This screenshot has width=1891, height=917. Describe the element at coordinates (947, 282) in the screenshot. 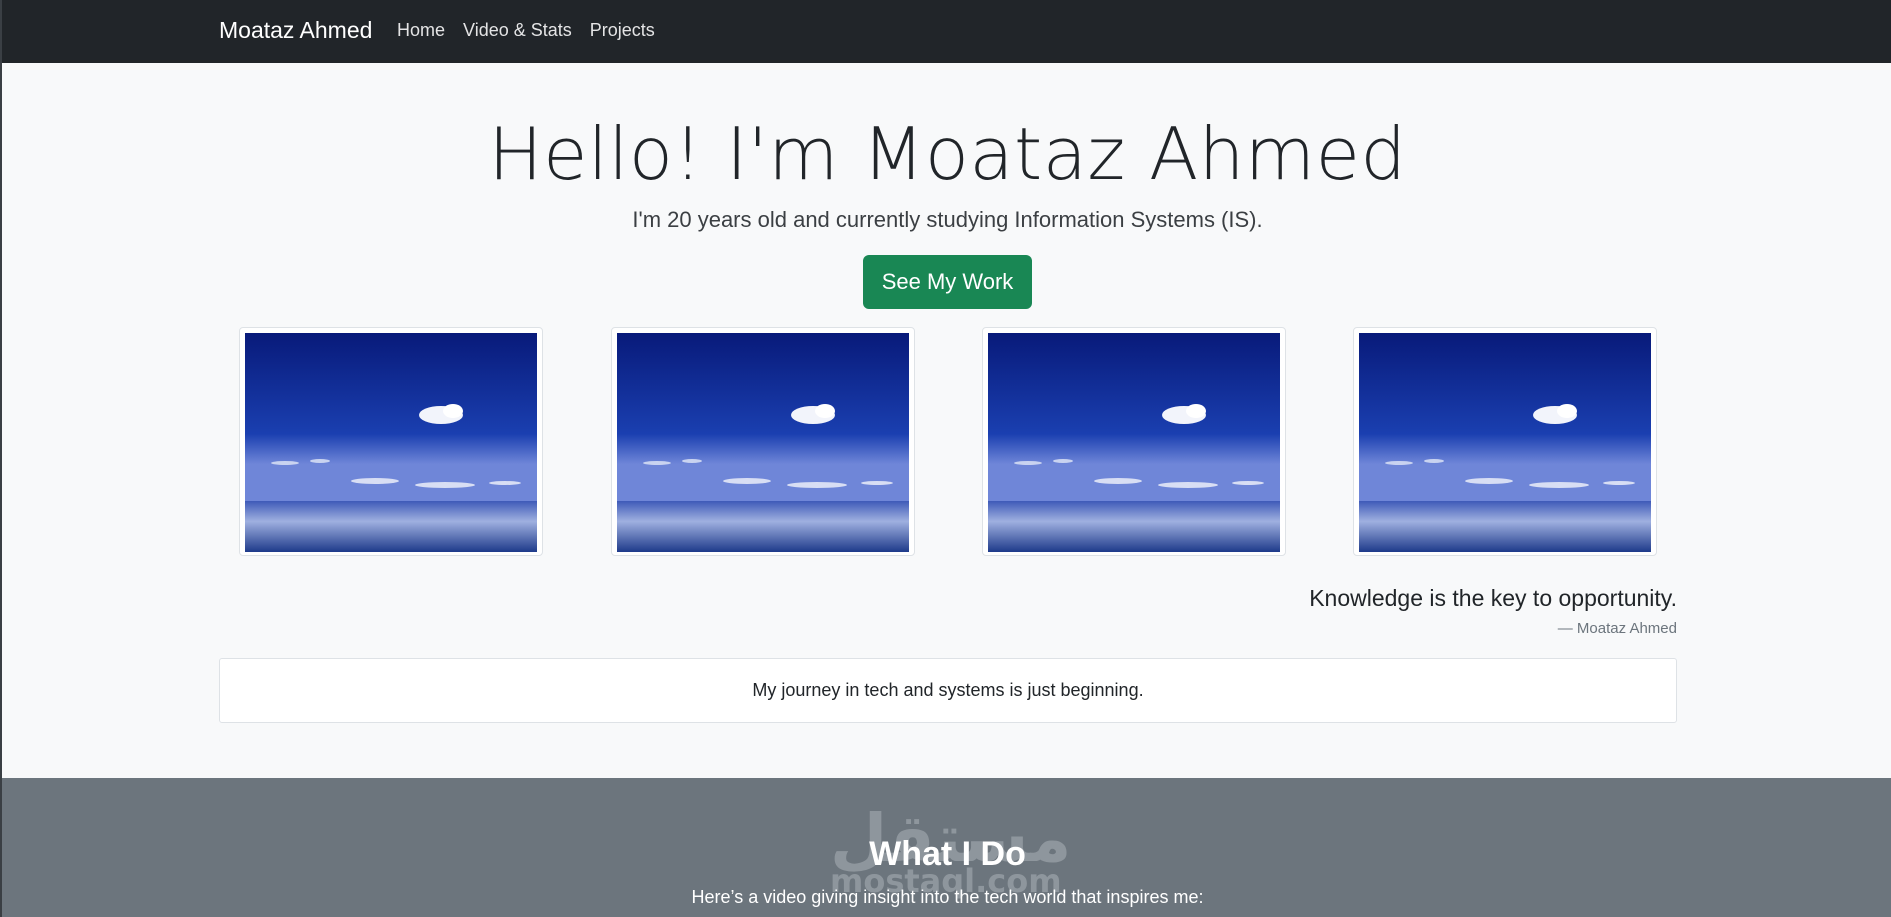

I see `see-my-work-button: See My Work` at that location.